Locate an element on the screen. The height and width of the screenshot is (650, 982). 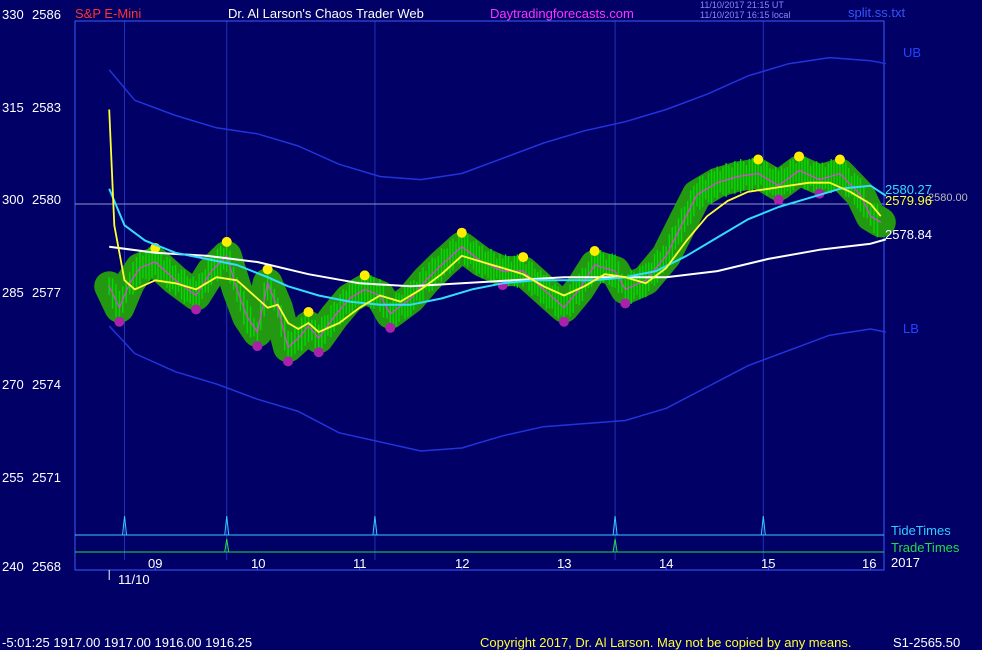
x-tick-13: 13 is located at coordinates (564, 563).